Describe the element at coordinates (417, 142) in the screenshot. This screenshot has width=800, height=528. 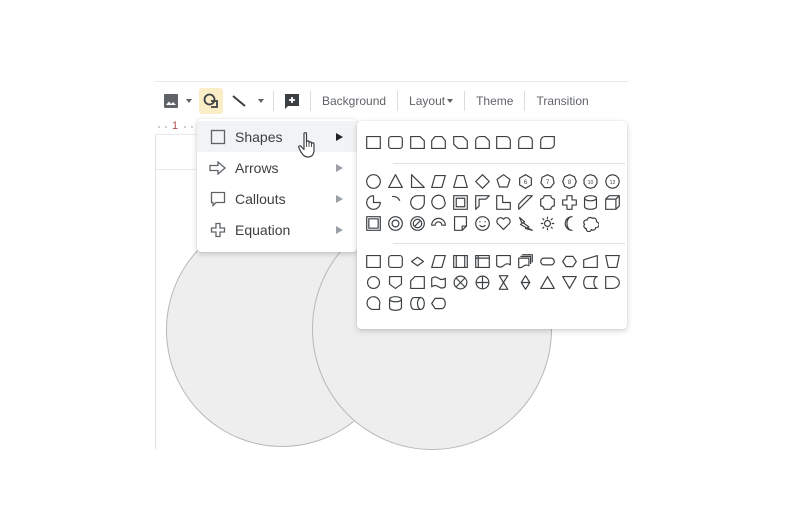
I see `shape-option-snip-single-corner` at that location.